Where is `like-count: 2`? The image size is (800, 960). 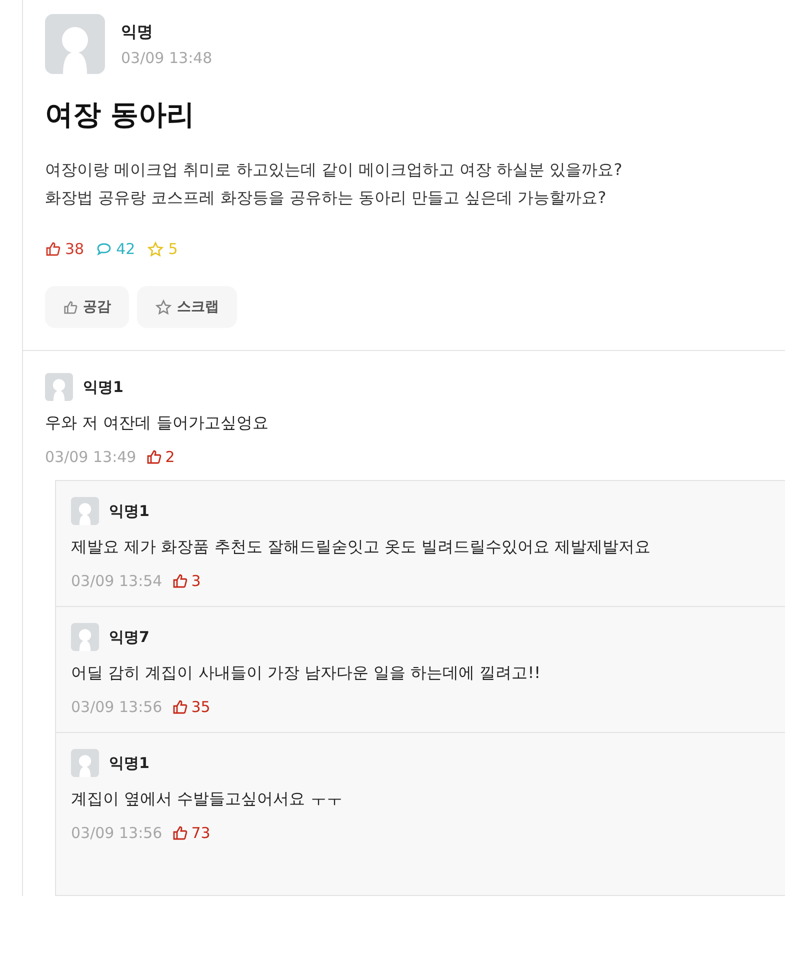 like-count: 2 is located at coordinates (160, 457).